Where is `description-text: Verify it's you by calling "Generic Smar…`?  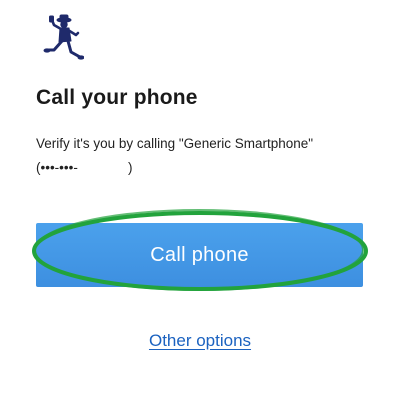 description-text: Verify it's you by calling "Generic Smar… is located at coordinates (175, 143).